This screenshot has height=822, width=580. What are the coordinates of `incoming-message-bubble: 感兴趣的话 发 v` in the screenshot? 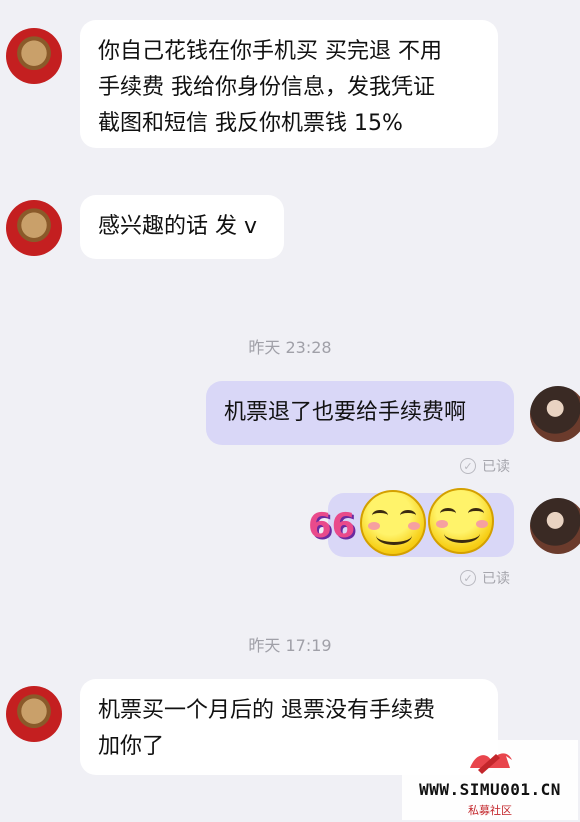 It's located at (182, 227).